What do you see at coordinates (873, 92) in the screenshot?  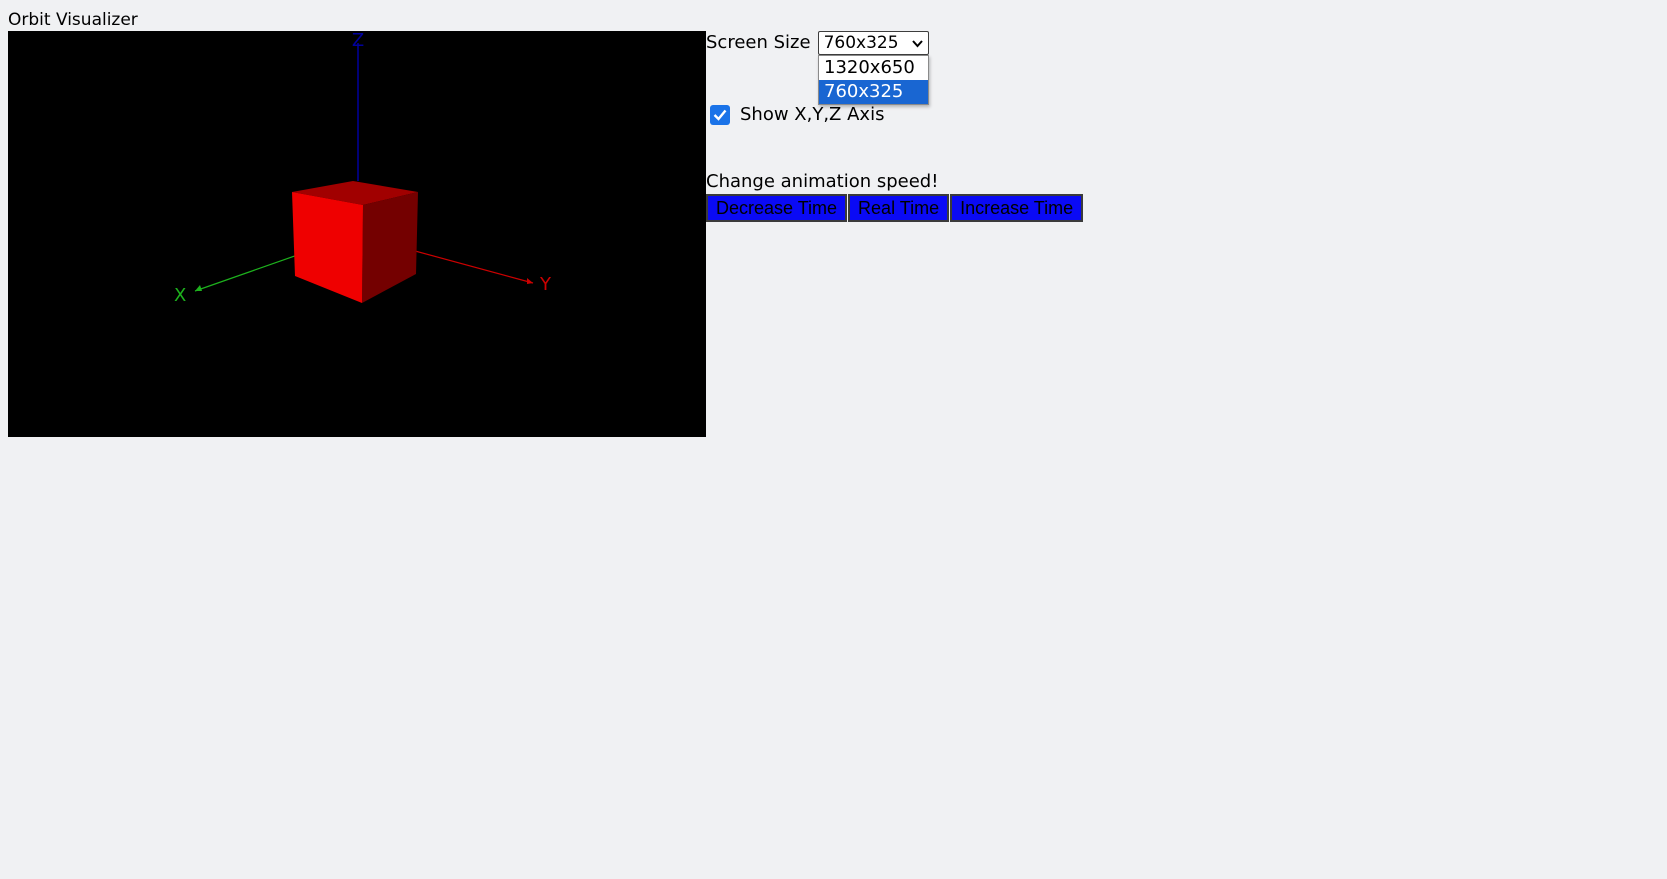 I see `screen-size-option-760x325: 760x325` at bounding box center [873, 92].